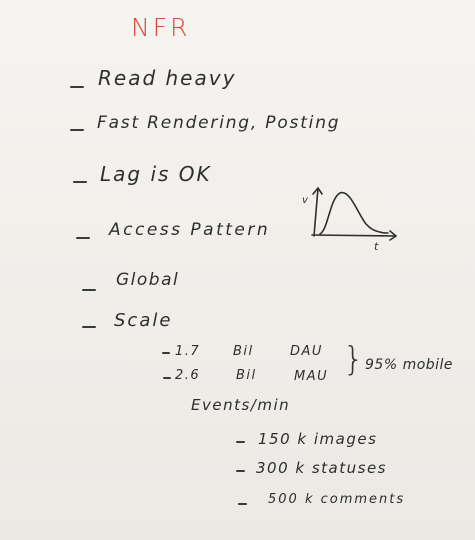  I want to click on access-pattern-sketch: v t, so click(349, 220).